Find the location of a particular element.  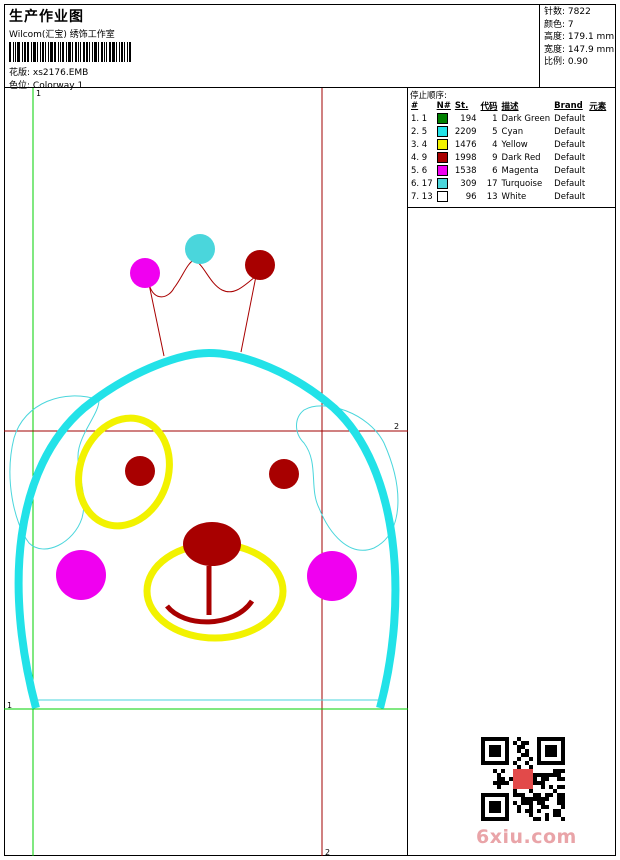

guide-label-h1: 1 is located at coordinates (9, 705).